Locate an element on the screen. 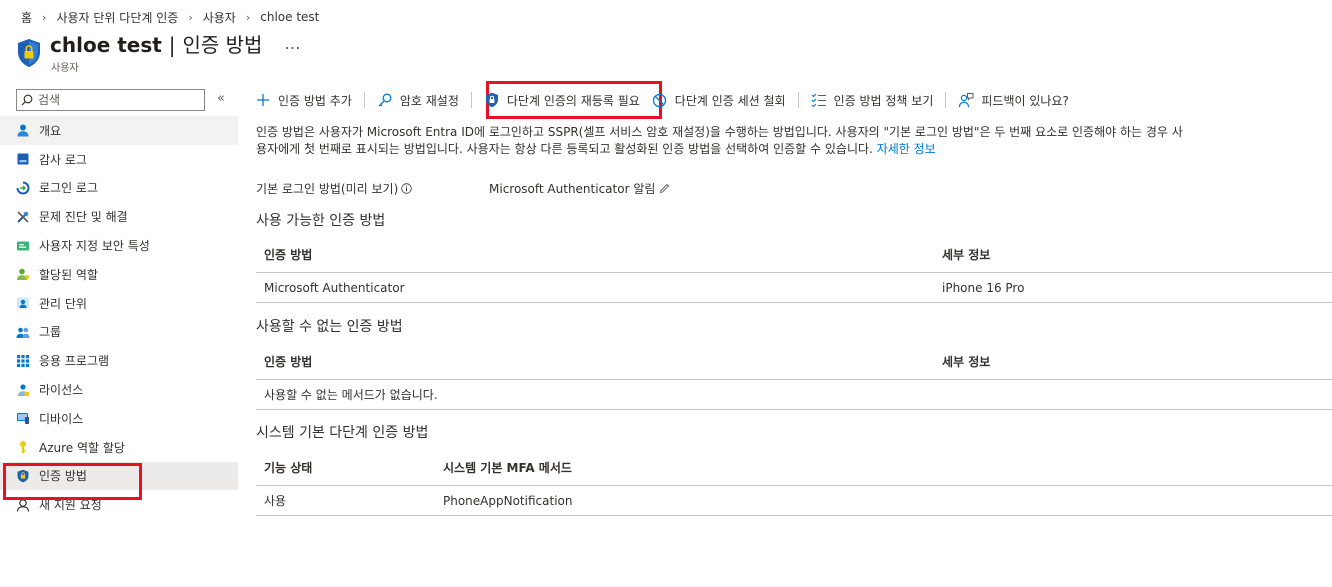  sidebar-item-label: 개요 is located at coordinates (50, 130).